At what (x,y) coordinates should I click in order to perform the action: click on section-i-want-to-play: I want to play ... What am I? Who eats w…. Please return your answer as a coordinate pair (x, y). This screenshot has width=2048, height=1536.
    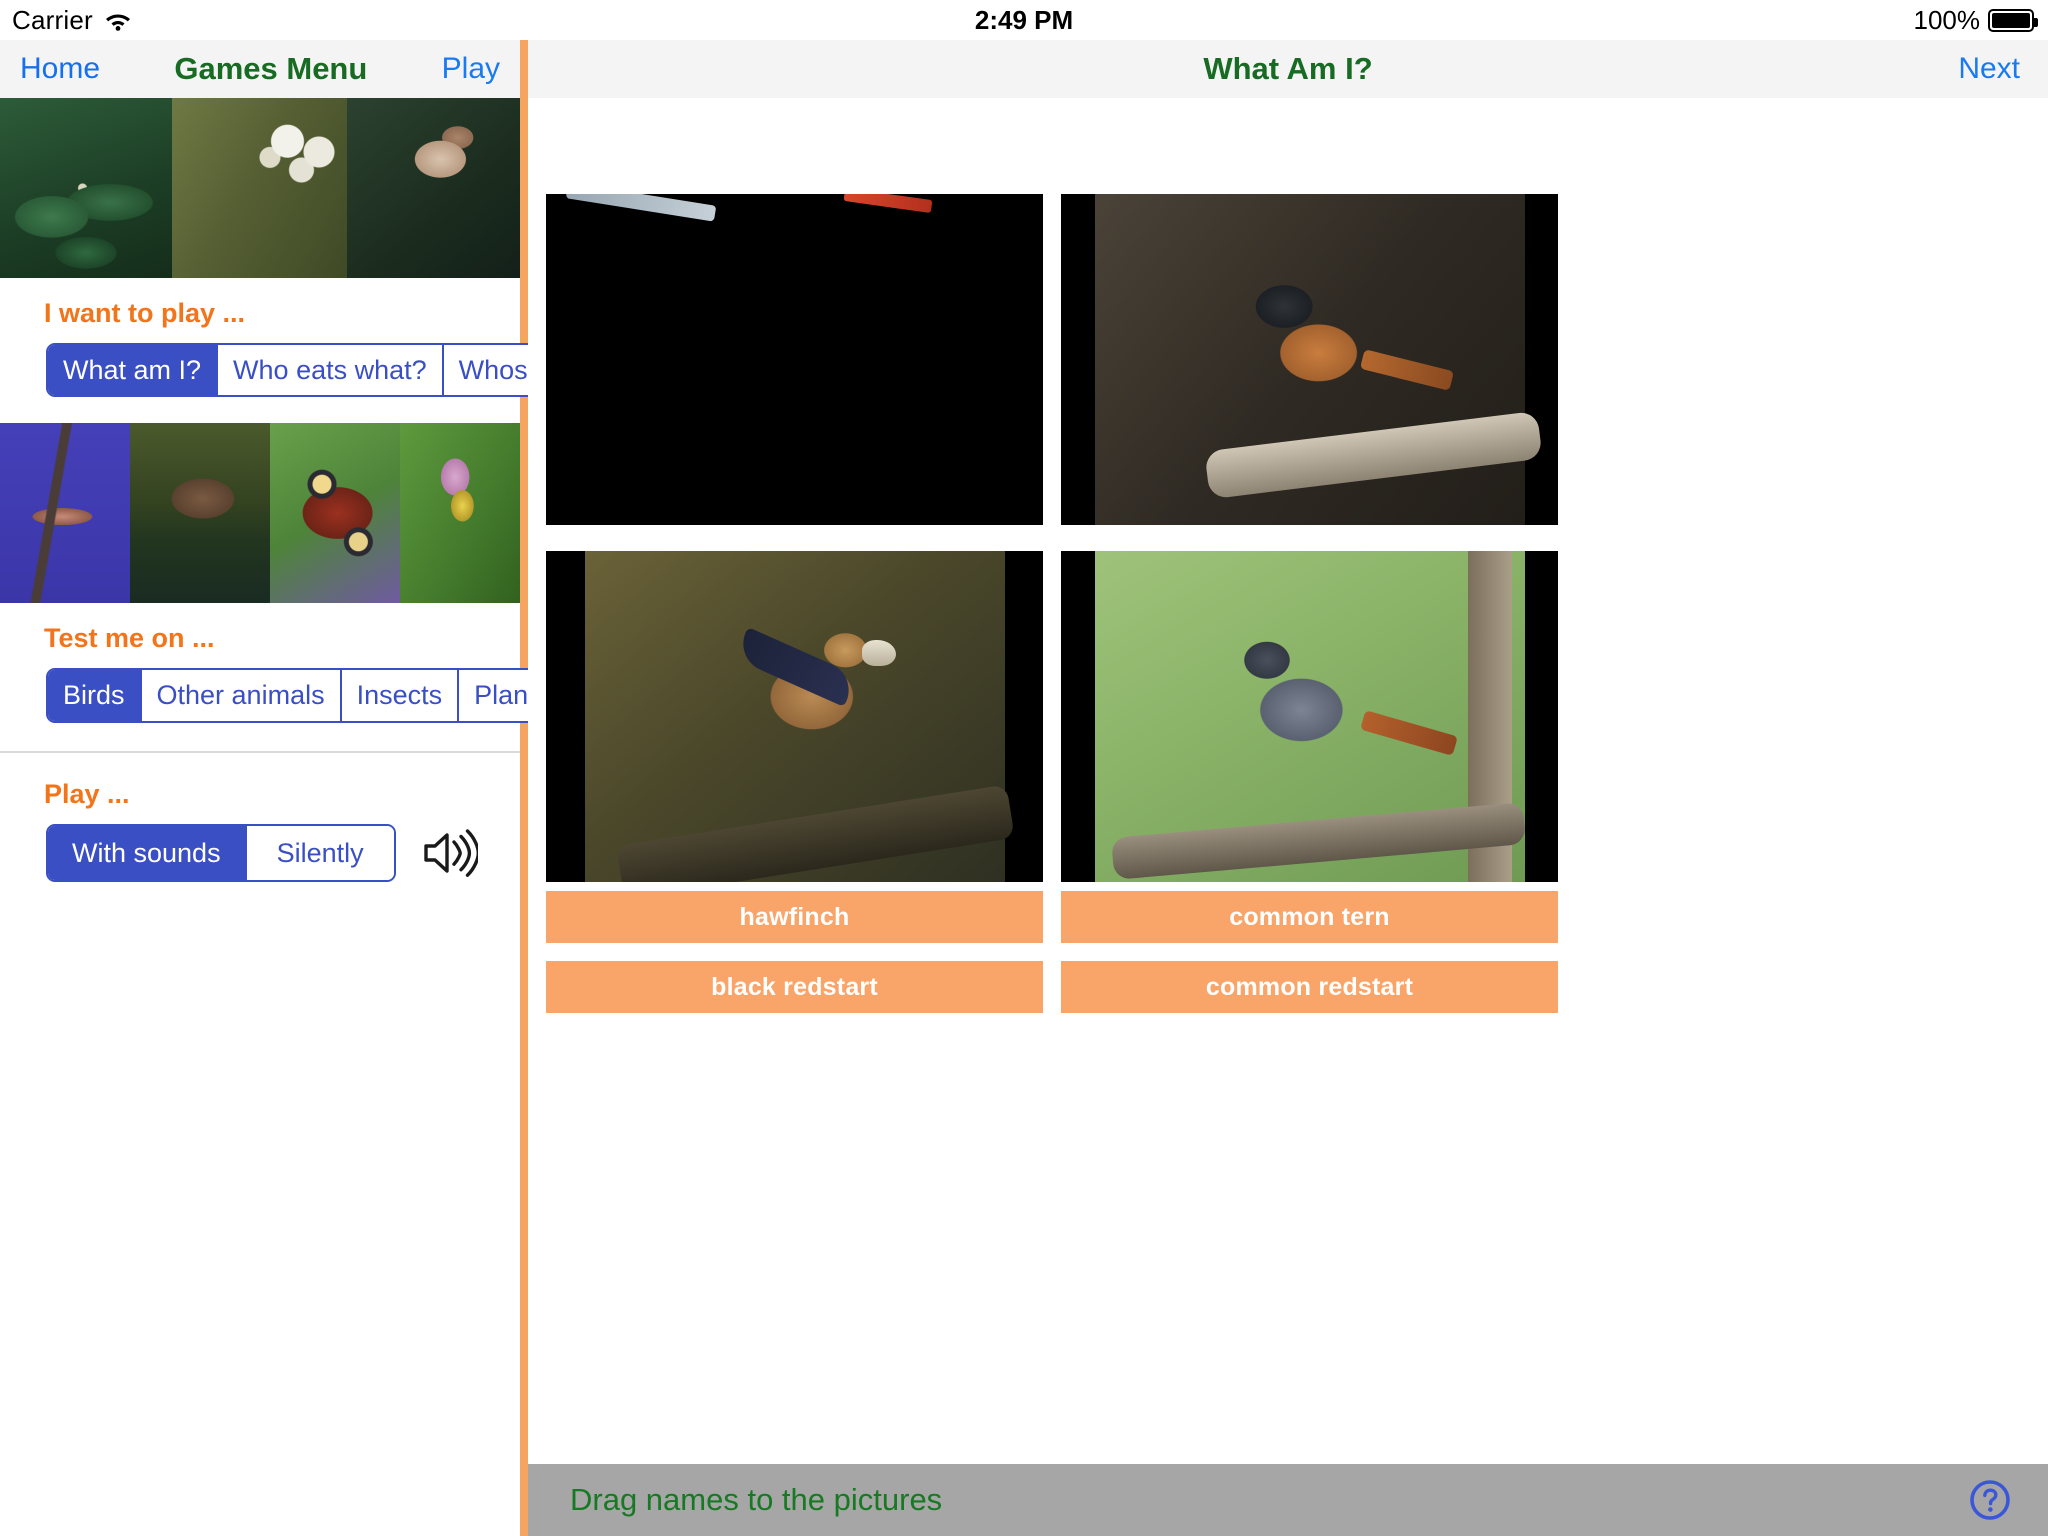
    Looking at the image, I should click on (320, 339).